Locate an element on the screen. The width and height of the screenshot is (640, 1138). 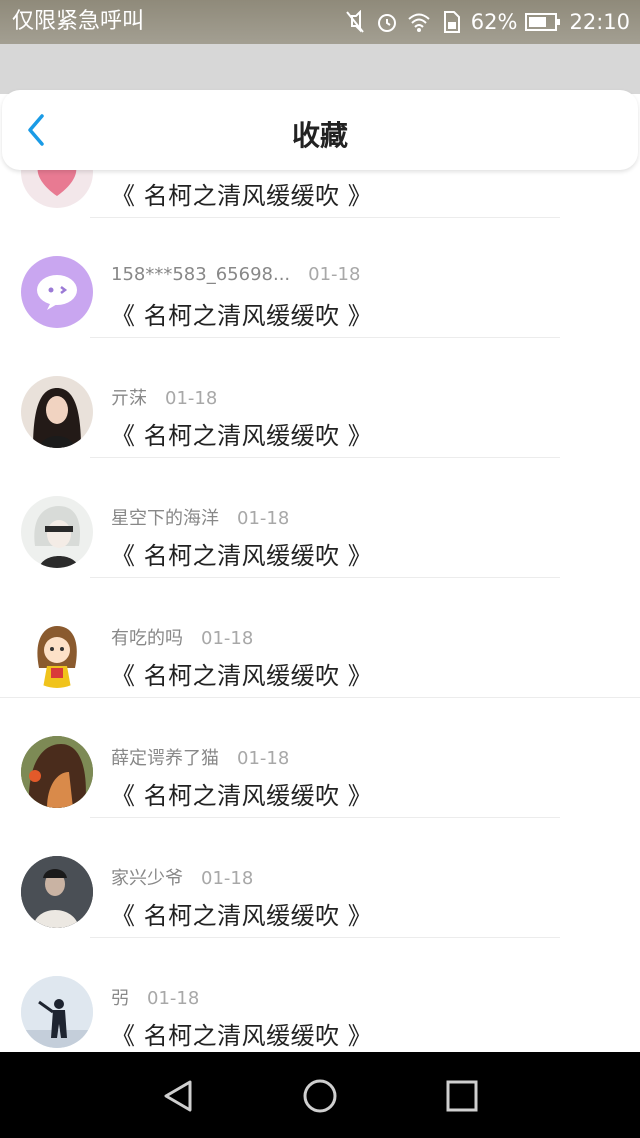
battery-percent: 62% is located at coordinates (494, 22).